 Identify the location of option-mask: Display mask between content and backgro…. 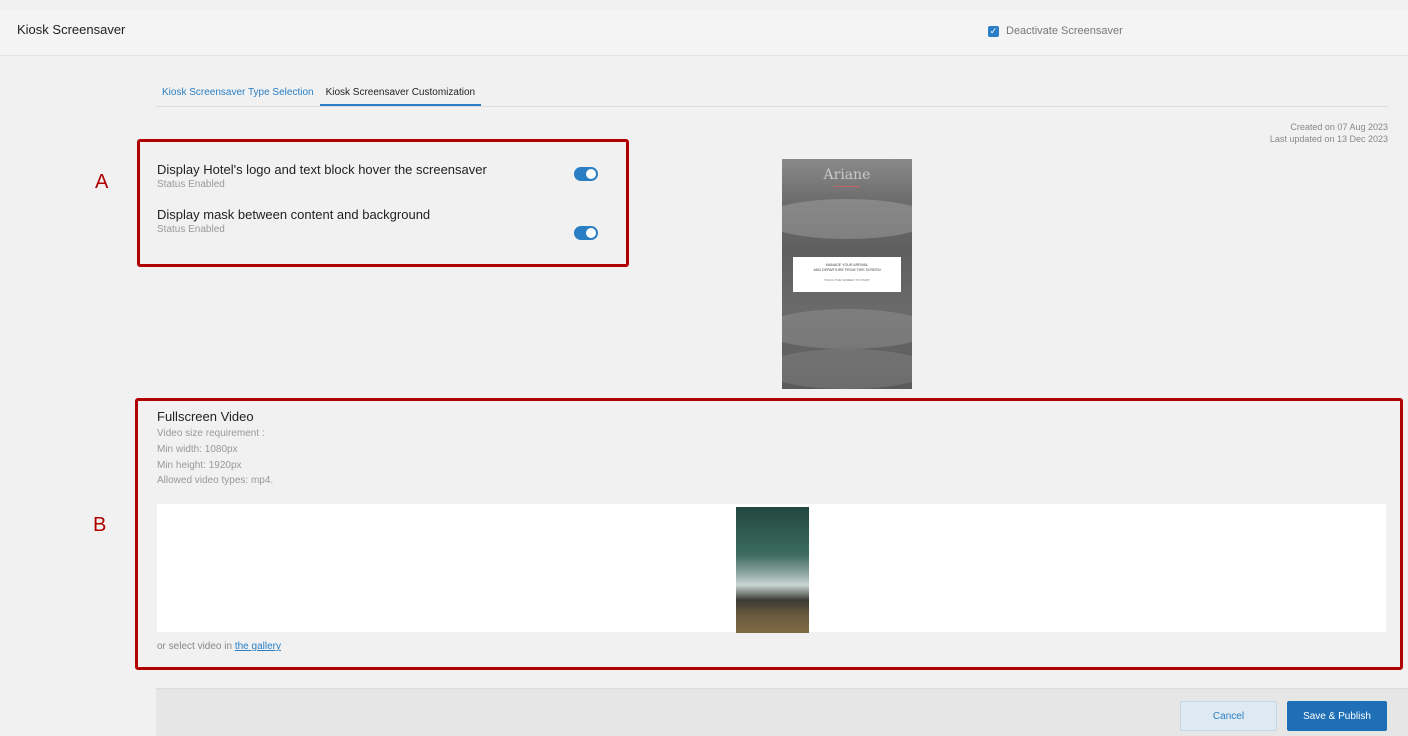
(293, 221).